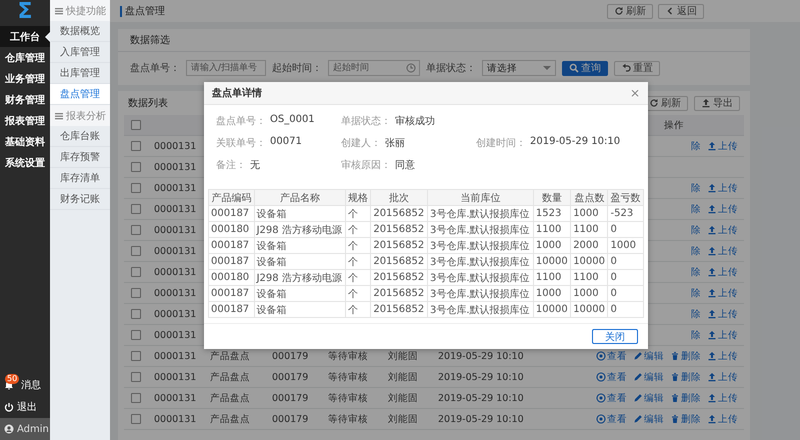 The height and width of the screenshot is (440, 800). I want to click on page-title: 盘点管理, so click(142, 11).